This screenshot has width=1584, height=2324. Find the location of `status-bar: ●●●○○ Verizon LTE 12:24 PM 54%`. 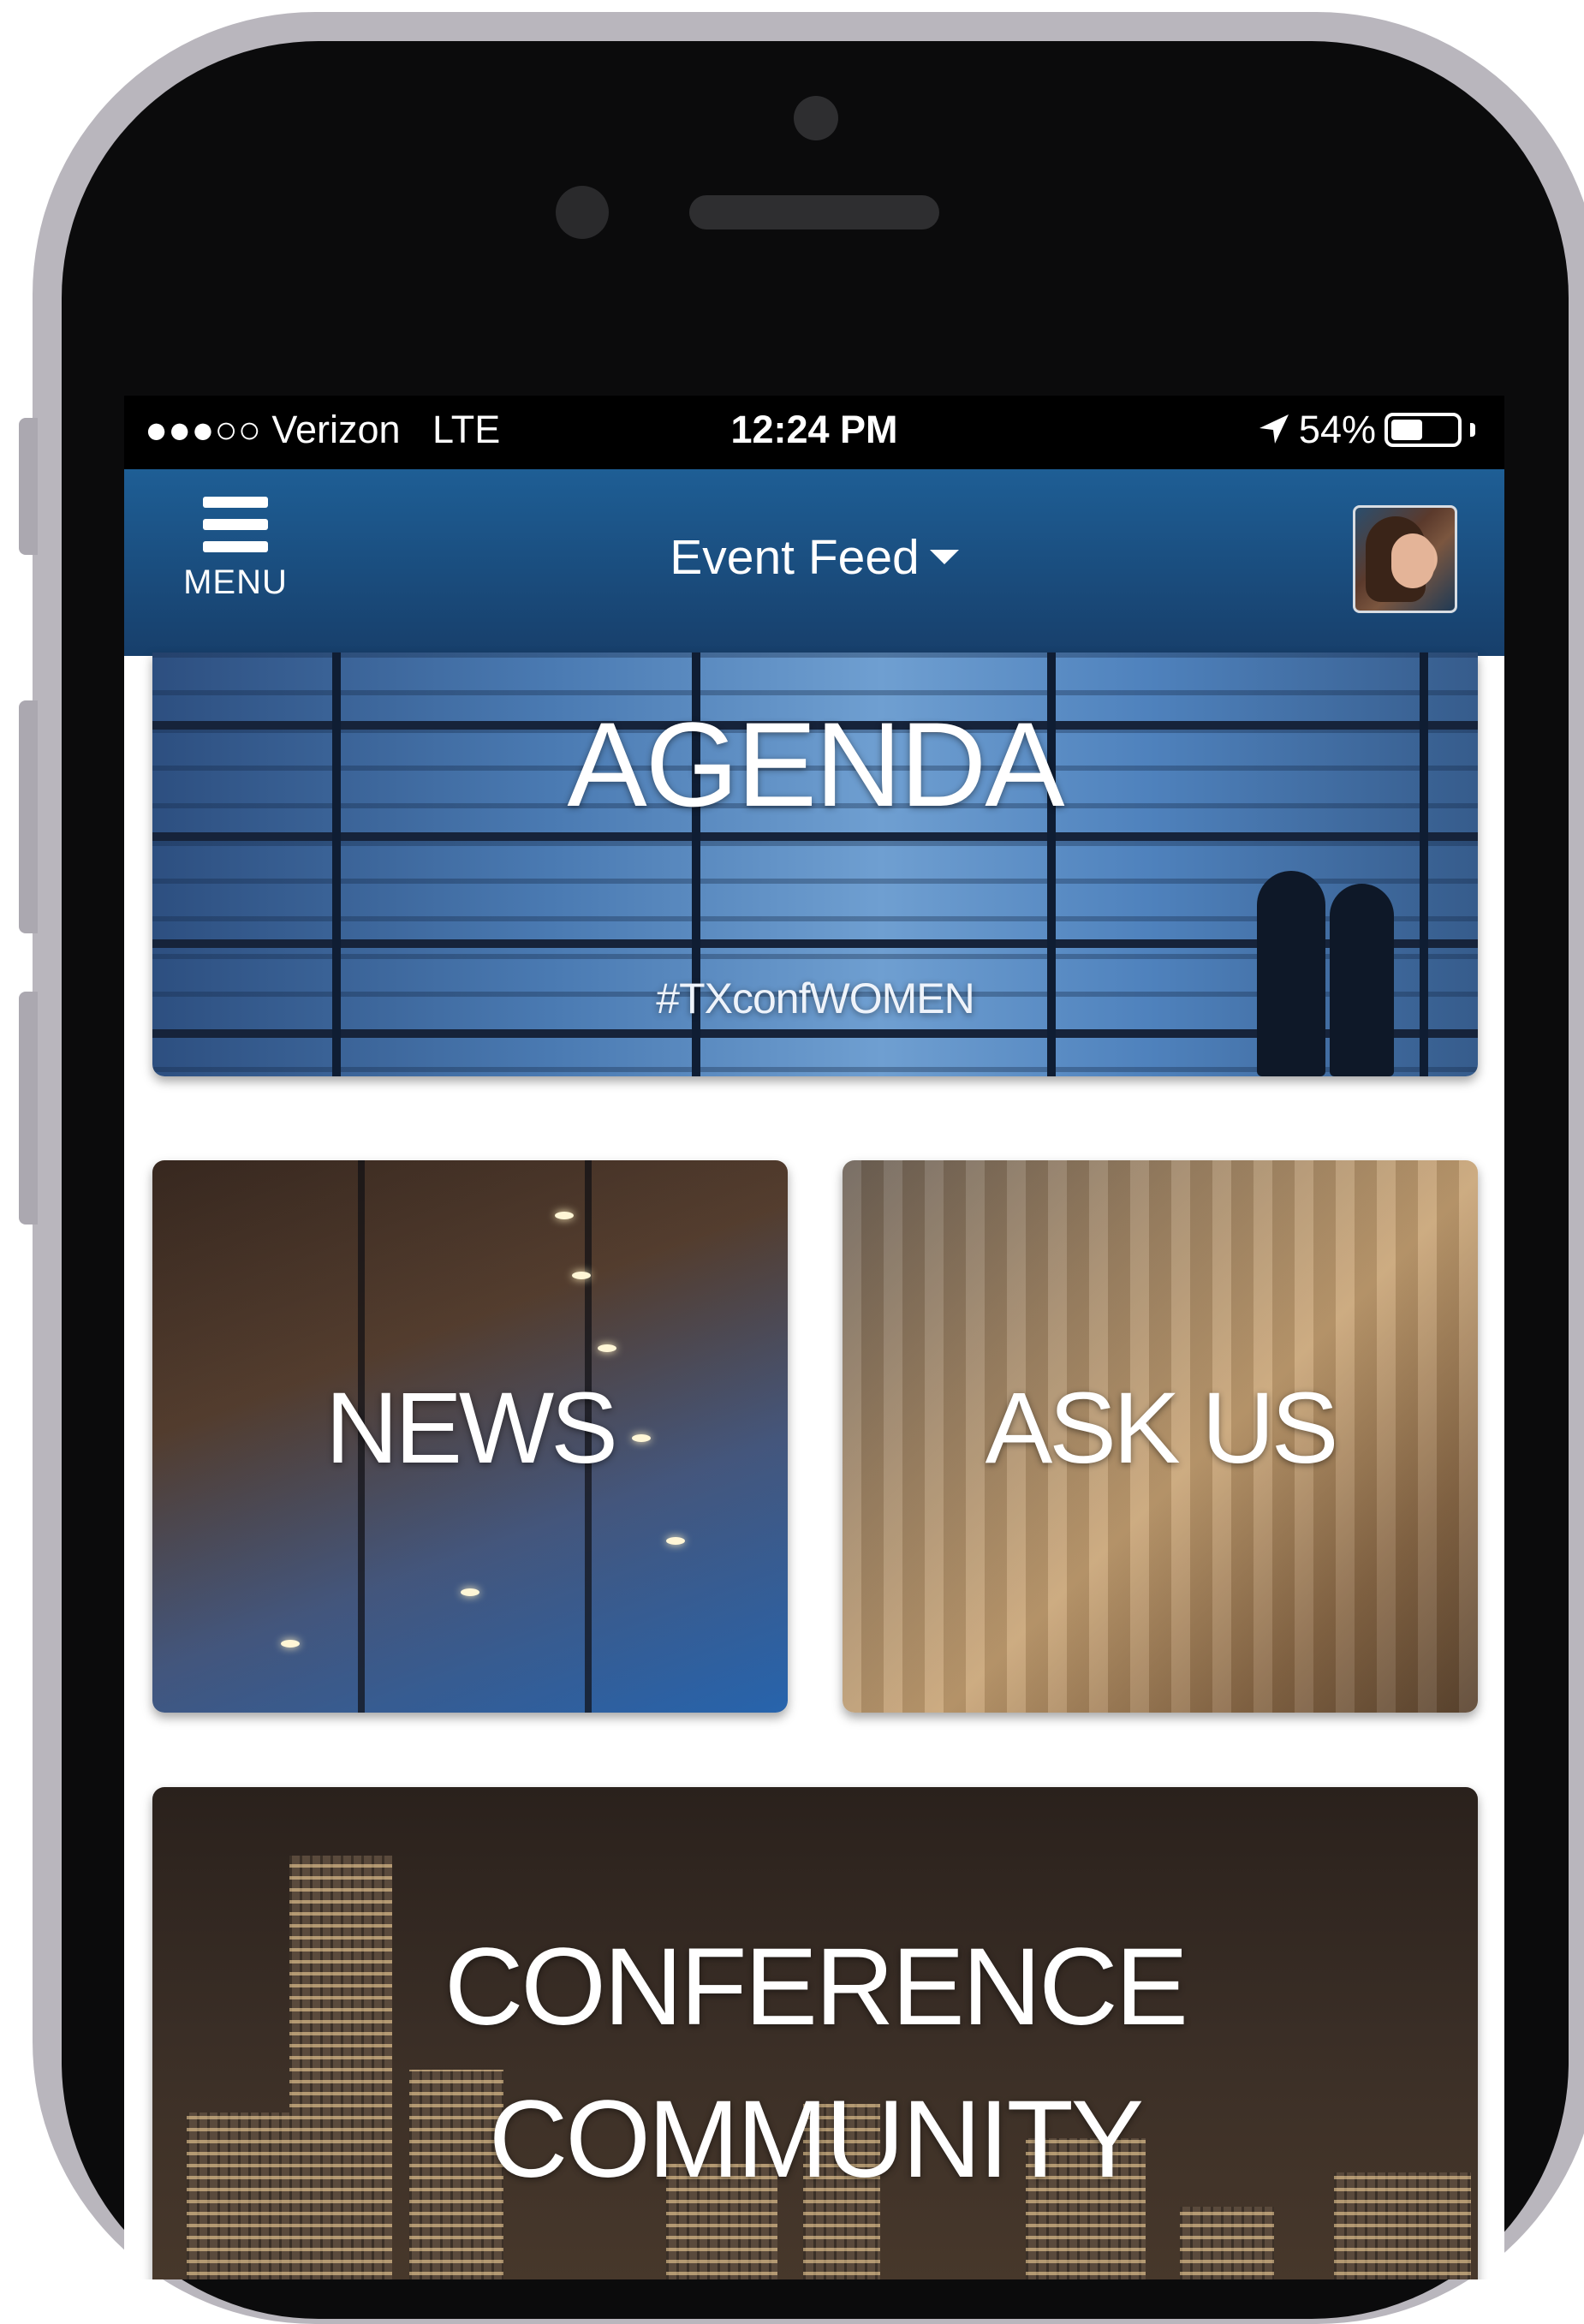

status-bar: ●●●○○ Verizon LTE 12:24 PM 54% is located at coordinates (814, 433).